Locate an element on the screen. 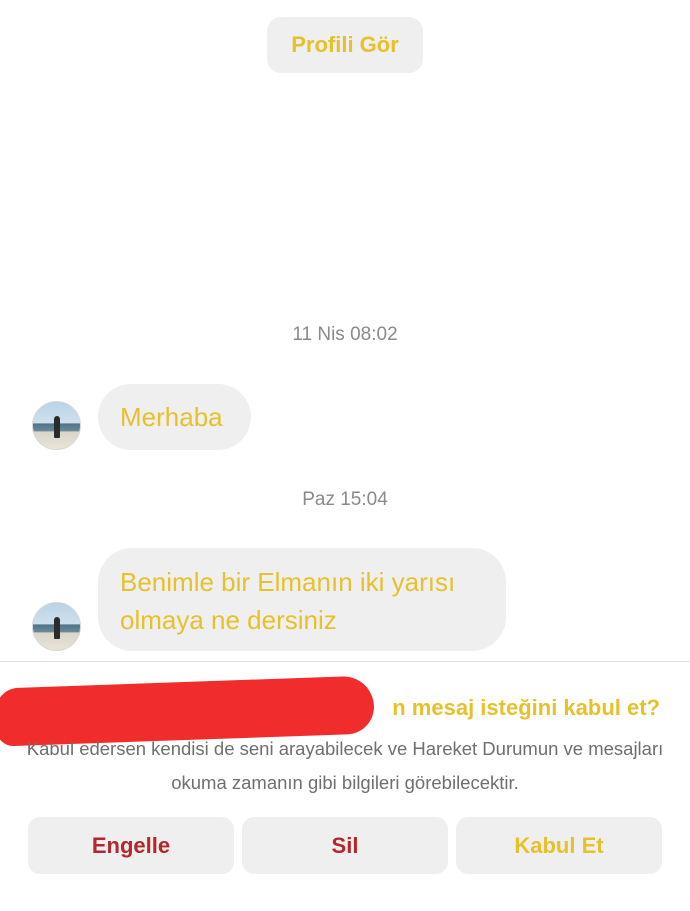  message-timestamp: Paz 15:04 is located at coordinates (345, 499).